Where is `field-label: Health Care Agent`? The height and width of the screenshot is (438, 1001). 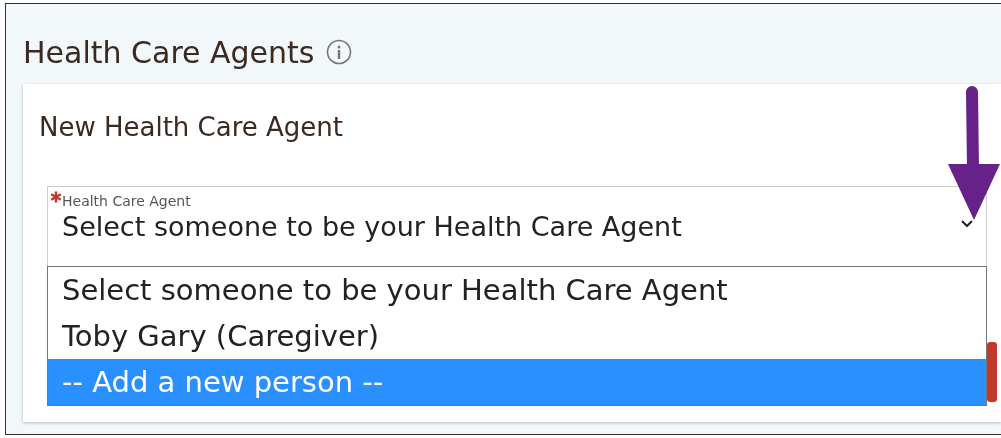
field-label: Health Care Agent is located at coordinates (126, 201).